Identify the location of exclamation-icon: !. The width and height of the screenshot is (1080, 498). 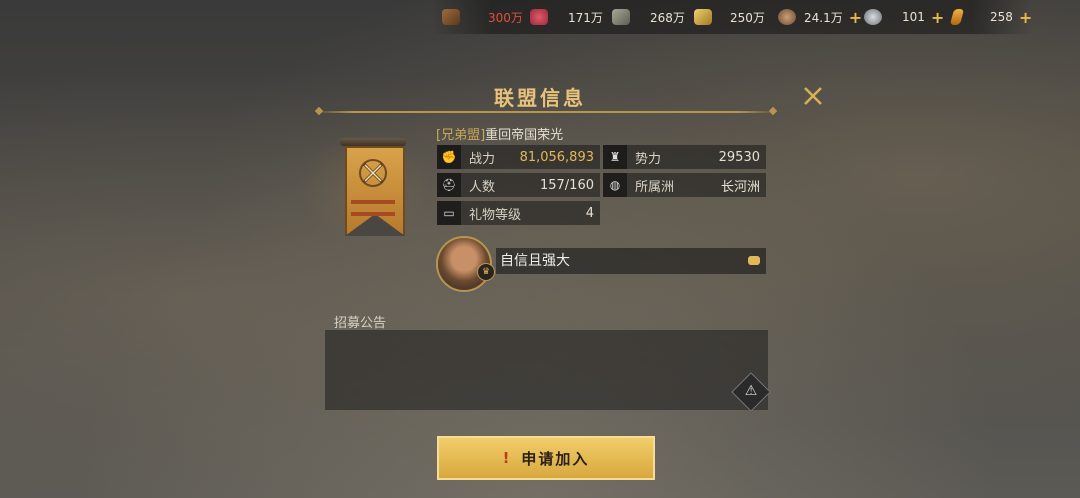
(507, 458).